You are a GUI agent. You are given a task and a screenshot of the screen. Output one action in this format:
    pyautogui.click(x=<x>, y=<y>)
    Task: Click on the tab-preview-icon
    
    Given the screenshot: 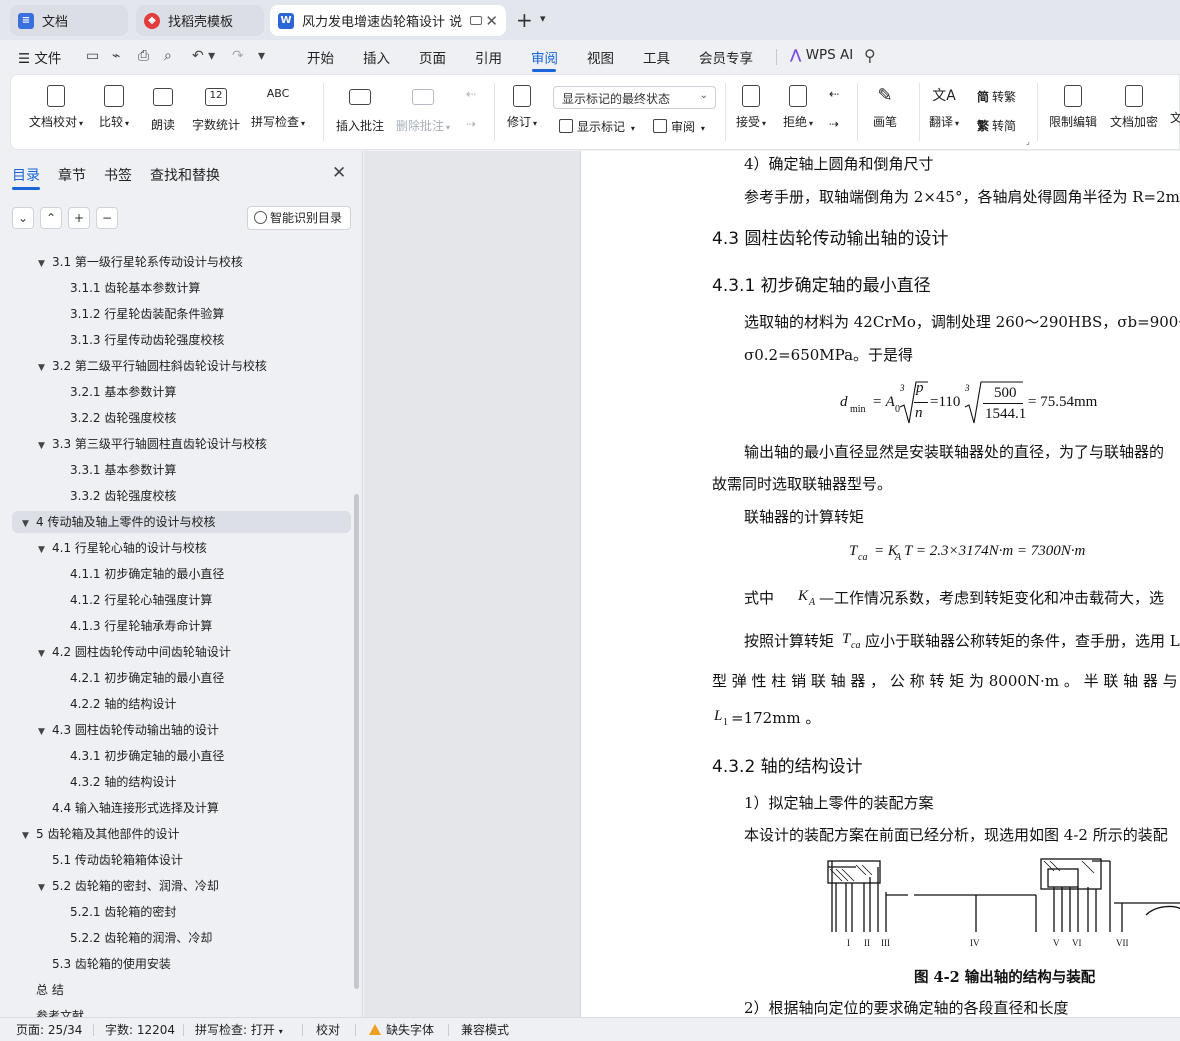 What is the action you would take?
    pyautogui.click(x=476, y=20)
    